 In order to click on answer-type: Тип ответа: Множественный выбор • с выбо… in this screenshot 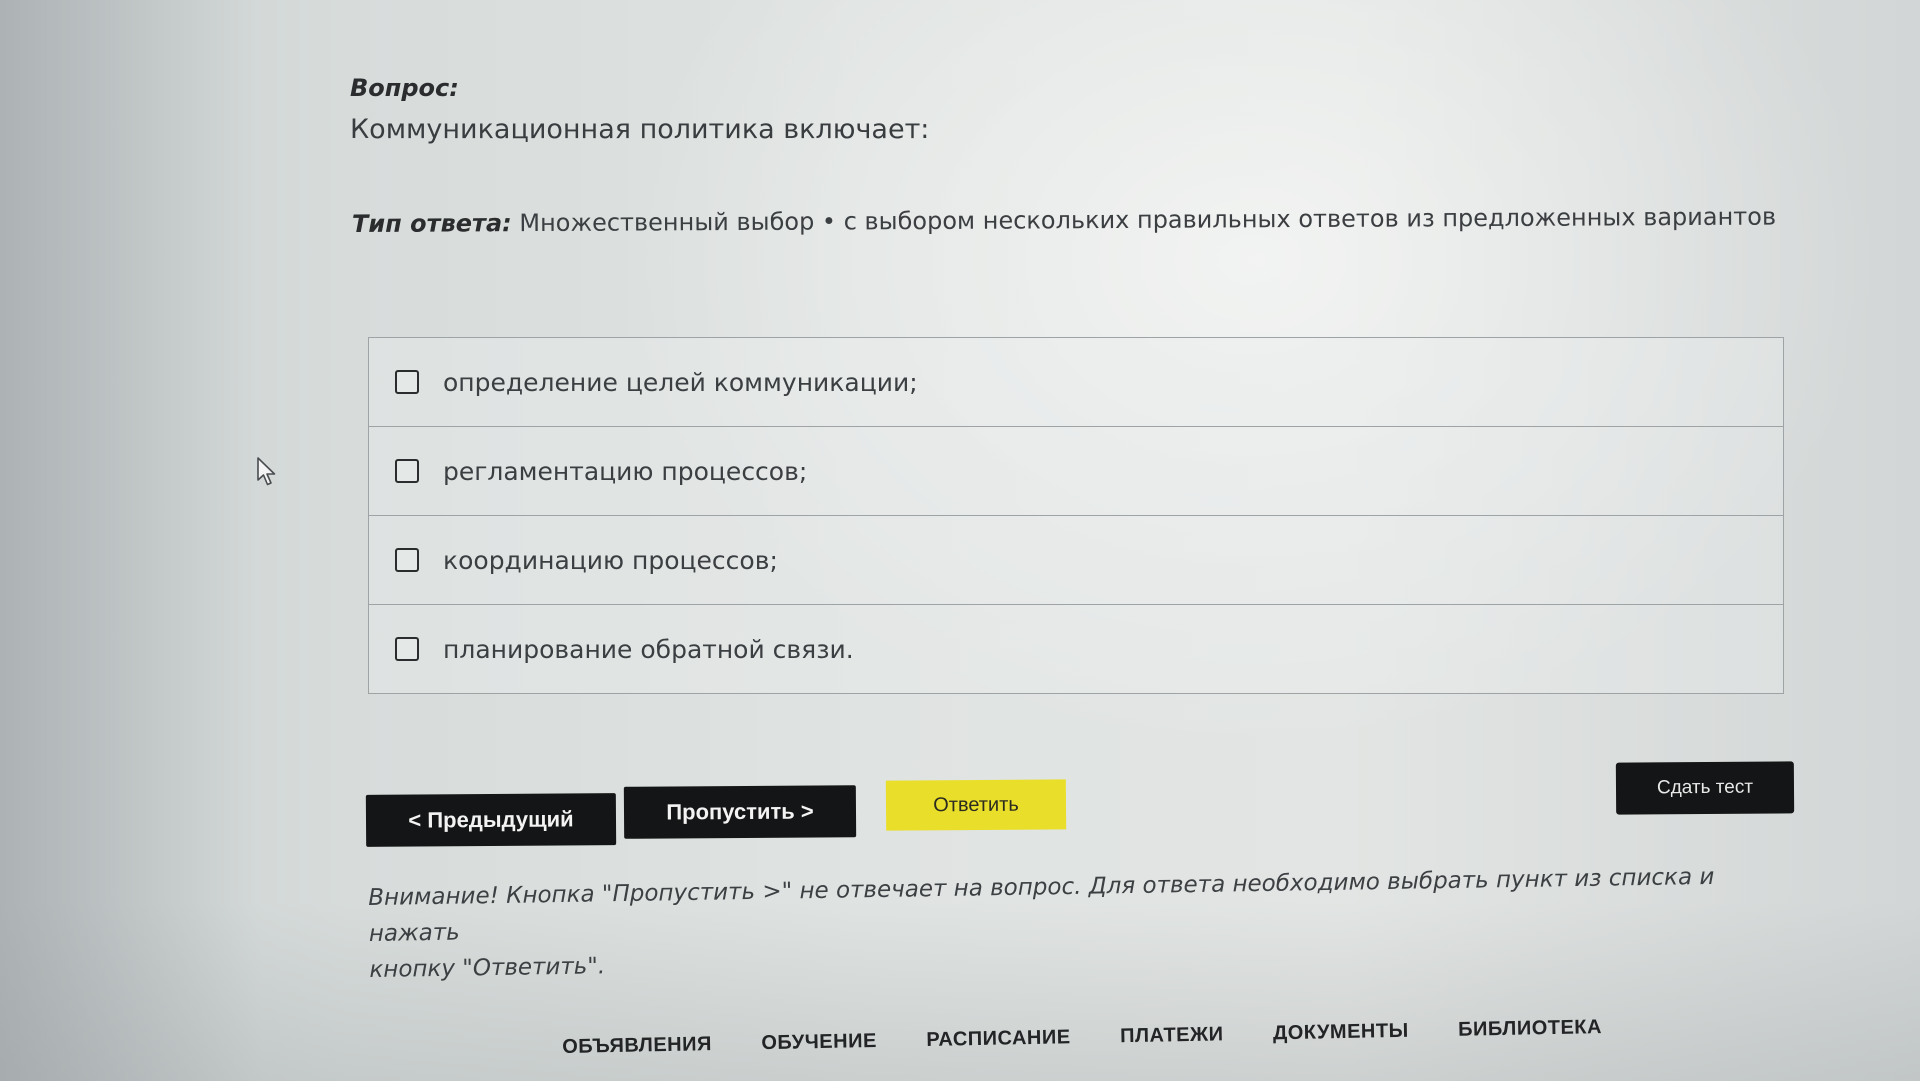, I will do `click(1064, 220)`.